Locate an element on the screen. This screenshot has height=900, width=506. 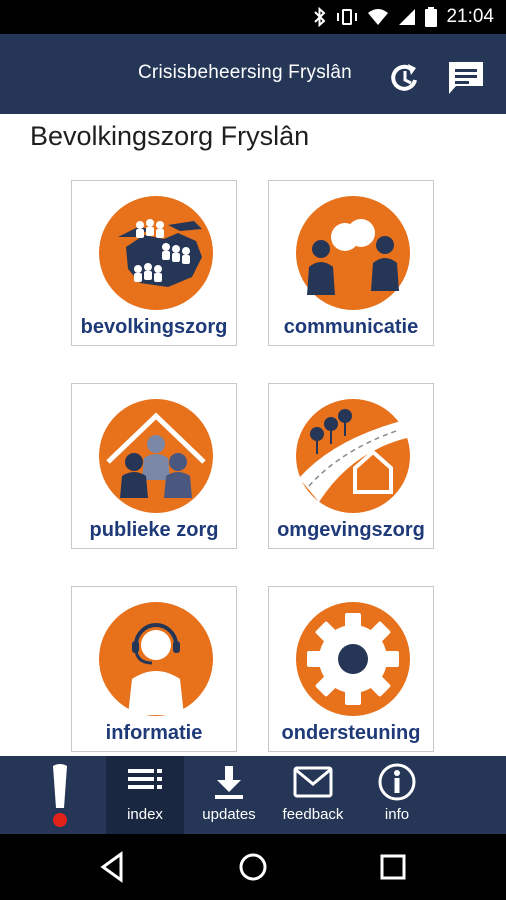
tile-communicatie: communicatie is located at coordinates (351, 263).